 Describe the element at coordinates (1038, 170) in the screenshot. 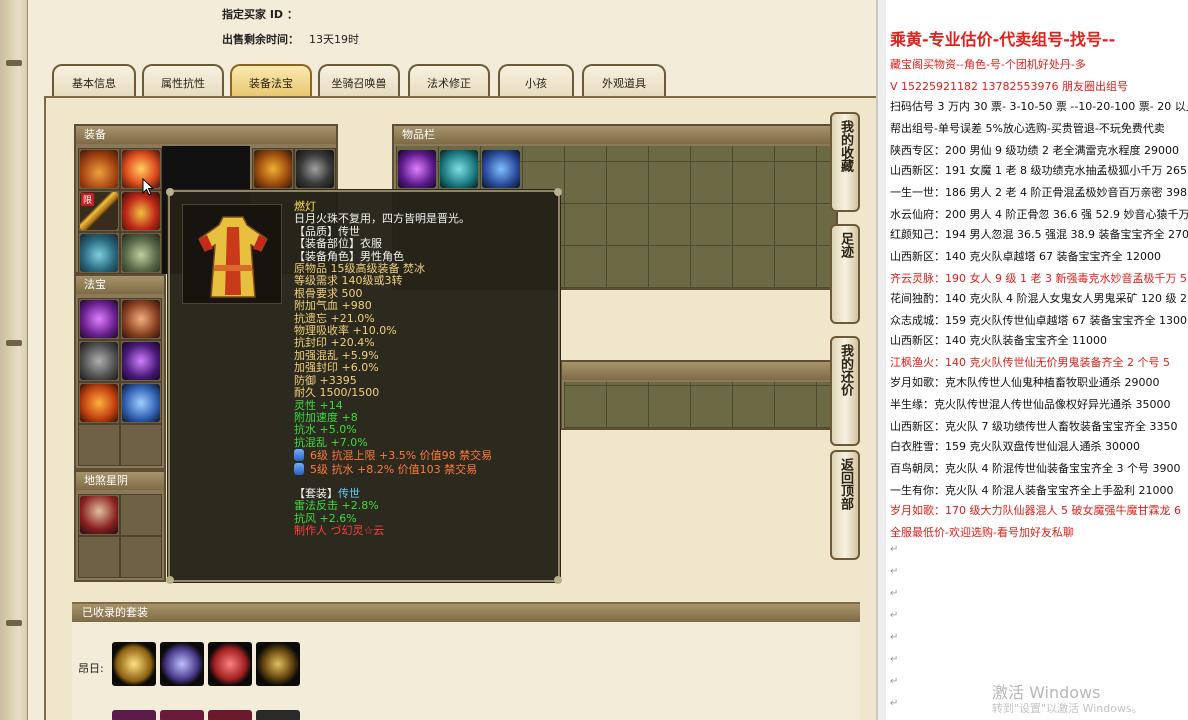

I see `document-line: 山西新区：191 女魔 1 老 8 级功绩克水抽孟极狐小千万 265` at that location.